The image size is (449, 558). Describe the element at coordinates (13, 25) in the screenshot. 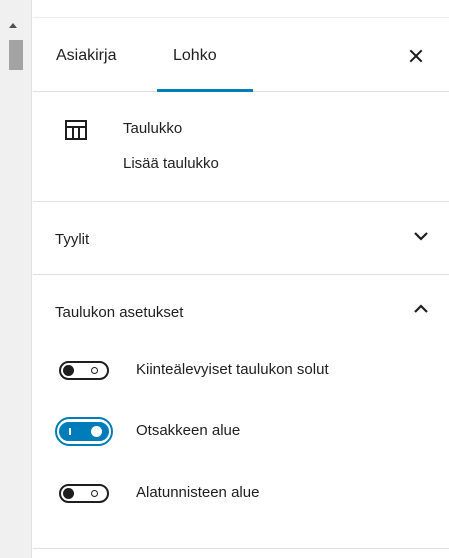

I see `scroll-up-arrow-icon` at that location.